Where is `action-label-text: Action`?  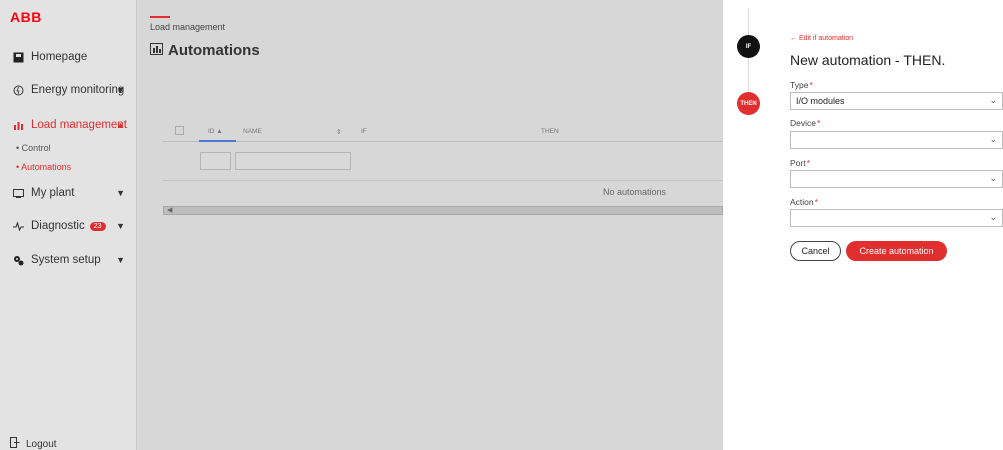
action-label-text: Action is located at coordinates (802, 202).